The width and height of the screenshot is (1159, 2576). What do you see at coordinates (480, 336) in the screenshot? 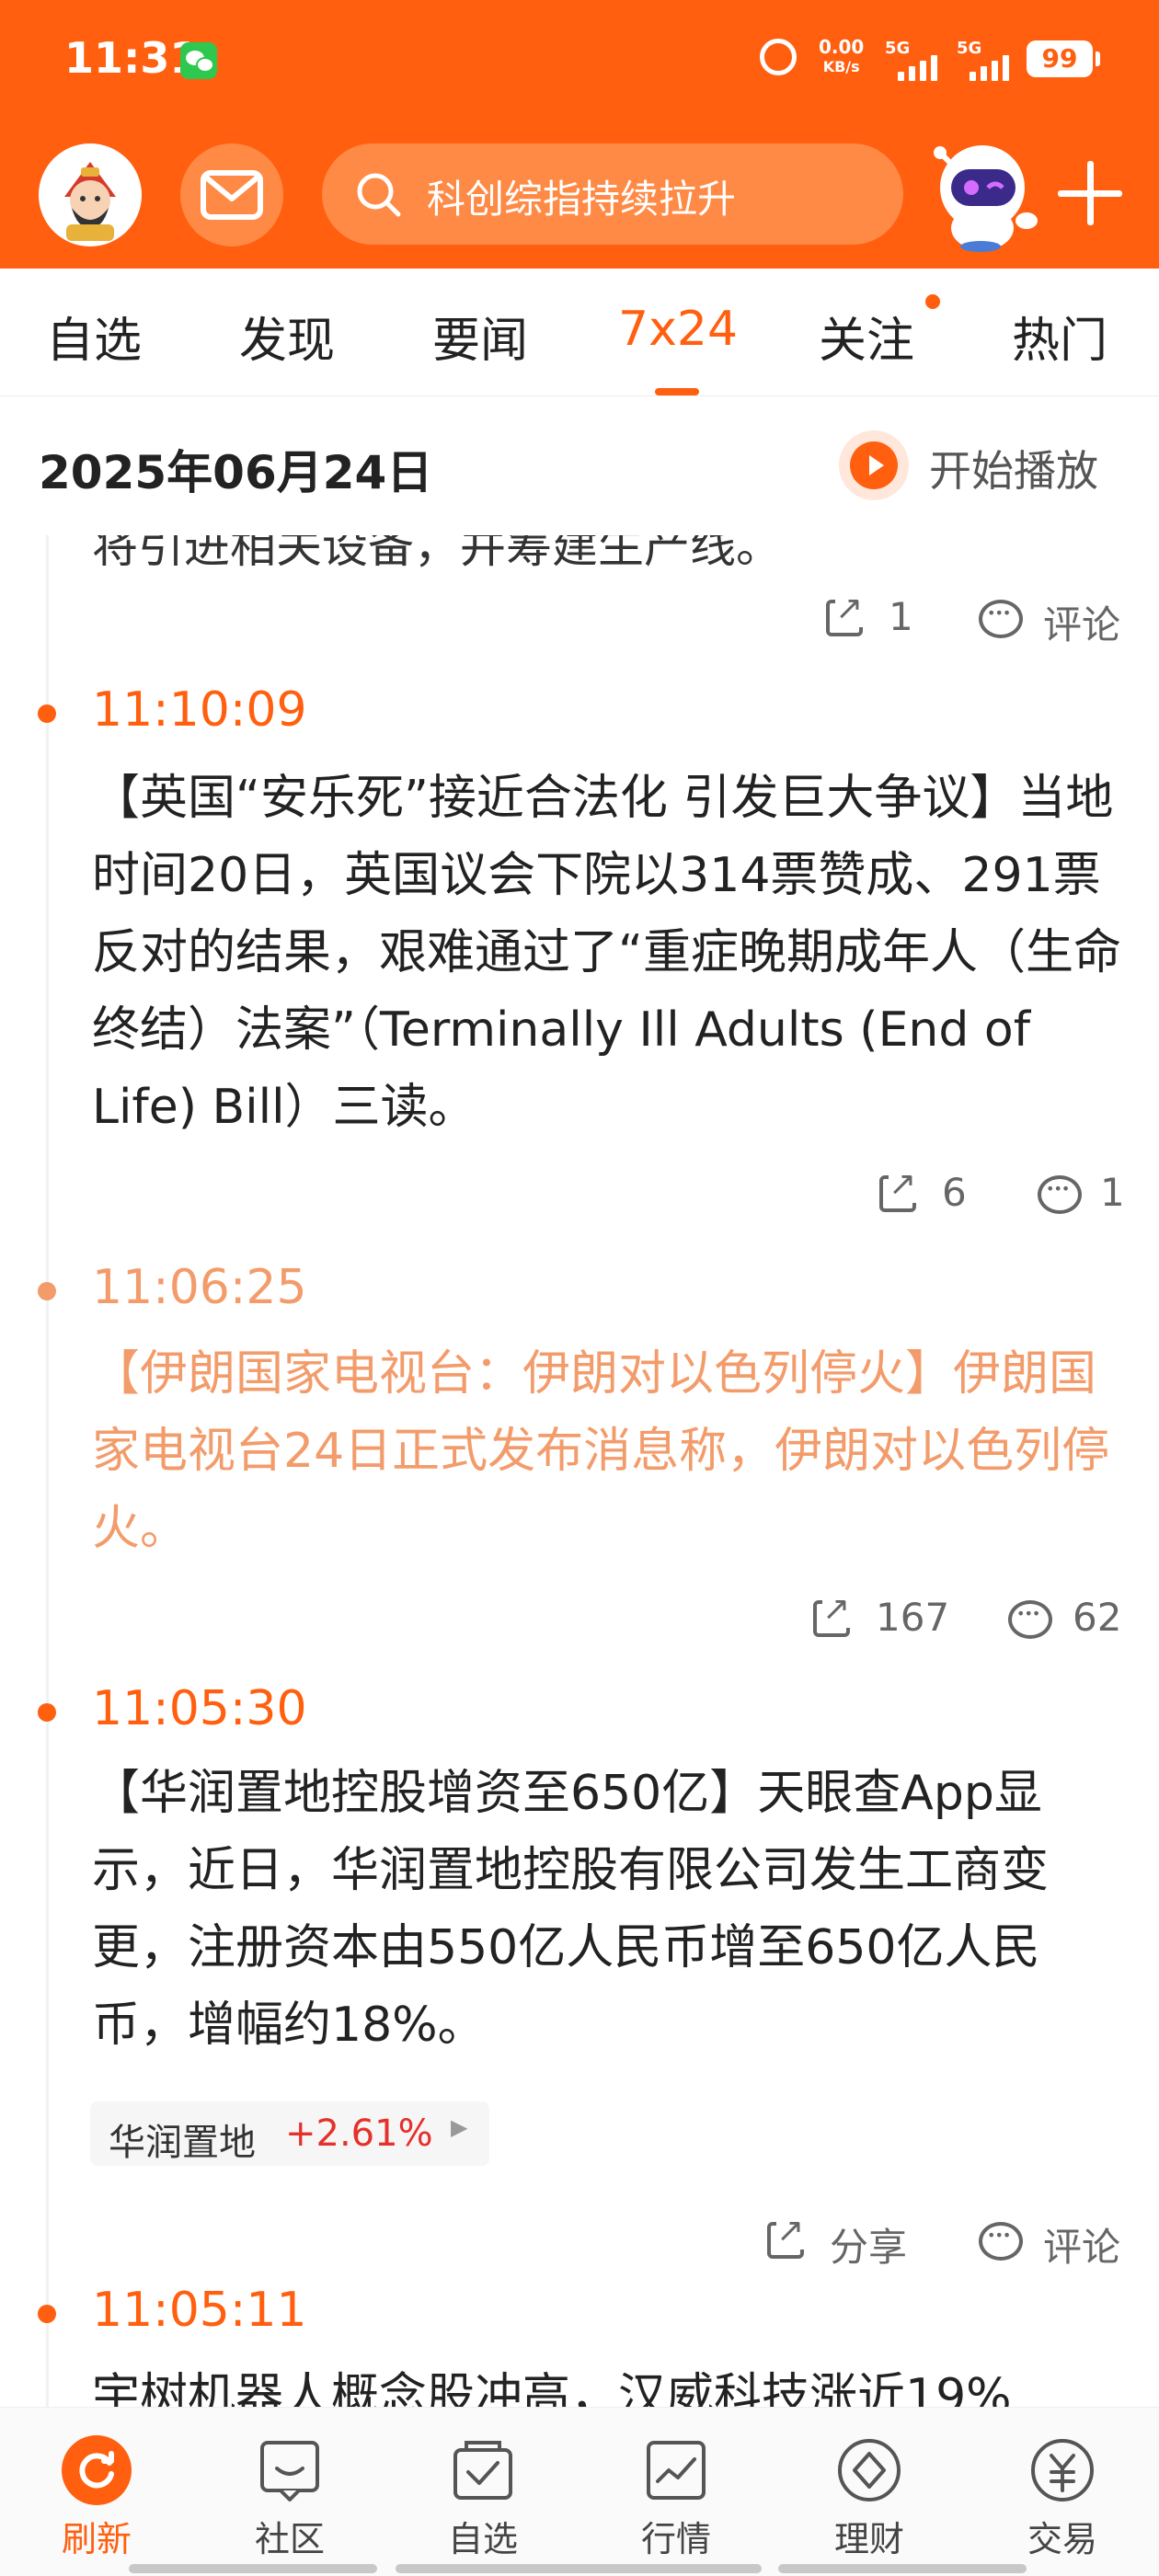
I see `tab-headlines: 要闻` at bounding box center [480, 336].